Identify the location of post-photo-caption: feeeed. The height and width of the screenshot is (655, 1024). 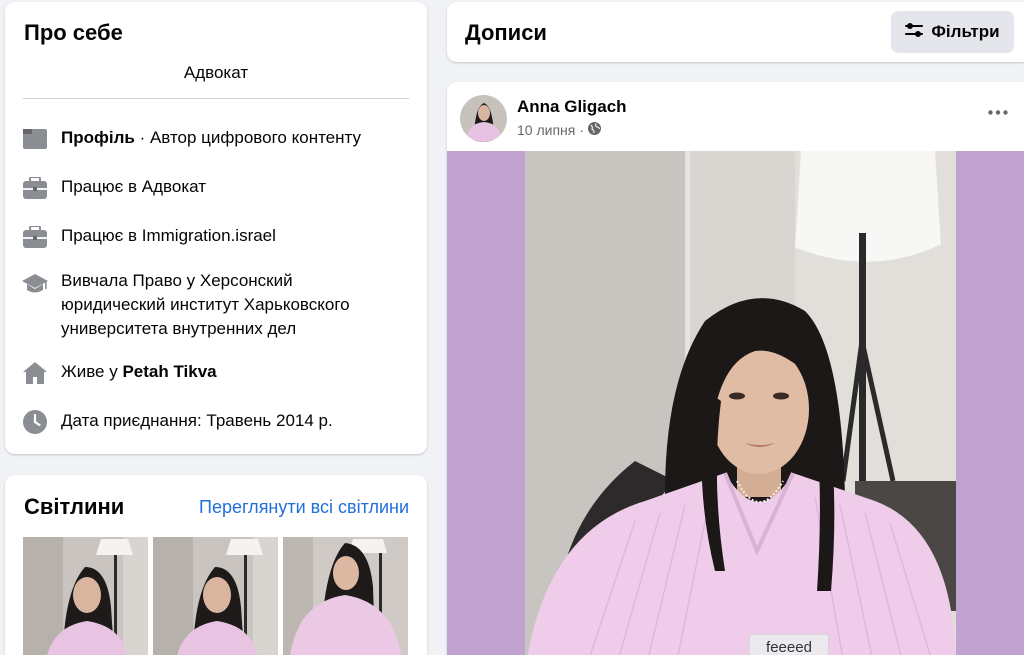
(789, 644).